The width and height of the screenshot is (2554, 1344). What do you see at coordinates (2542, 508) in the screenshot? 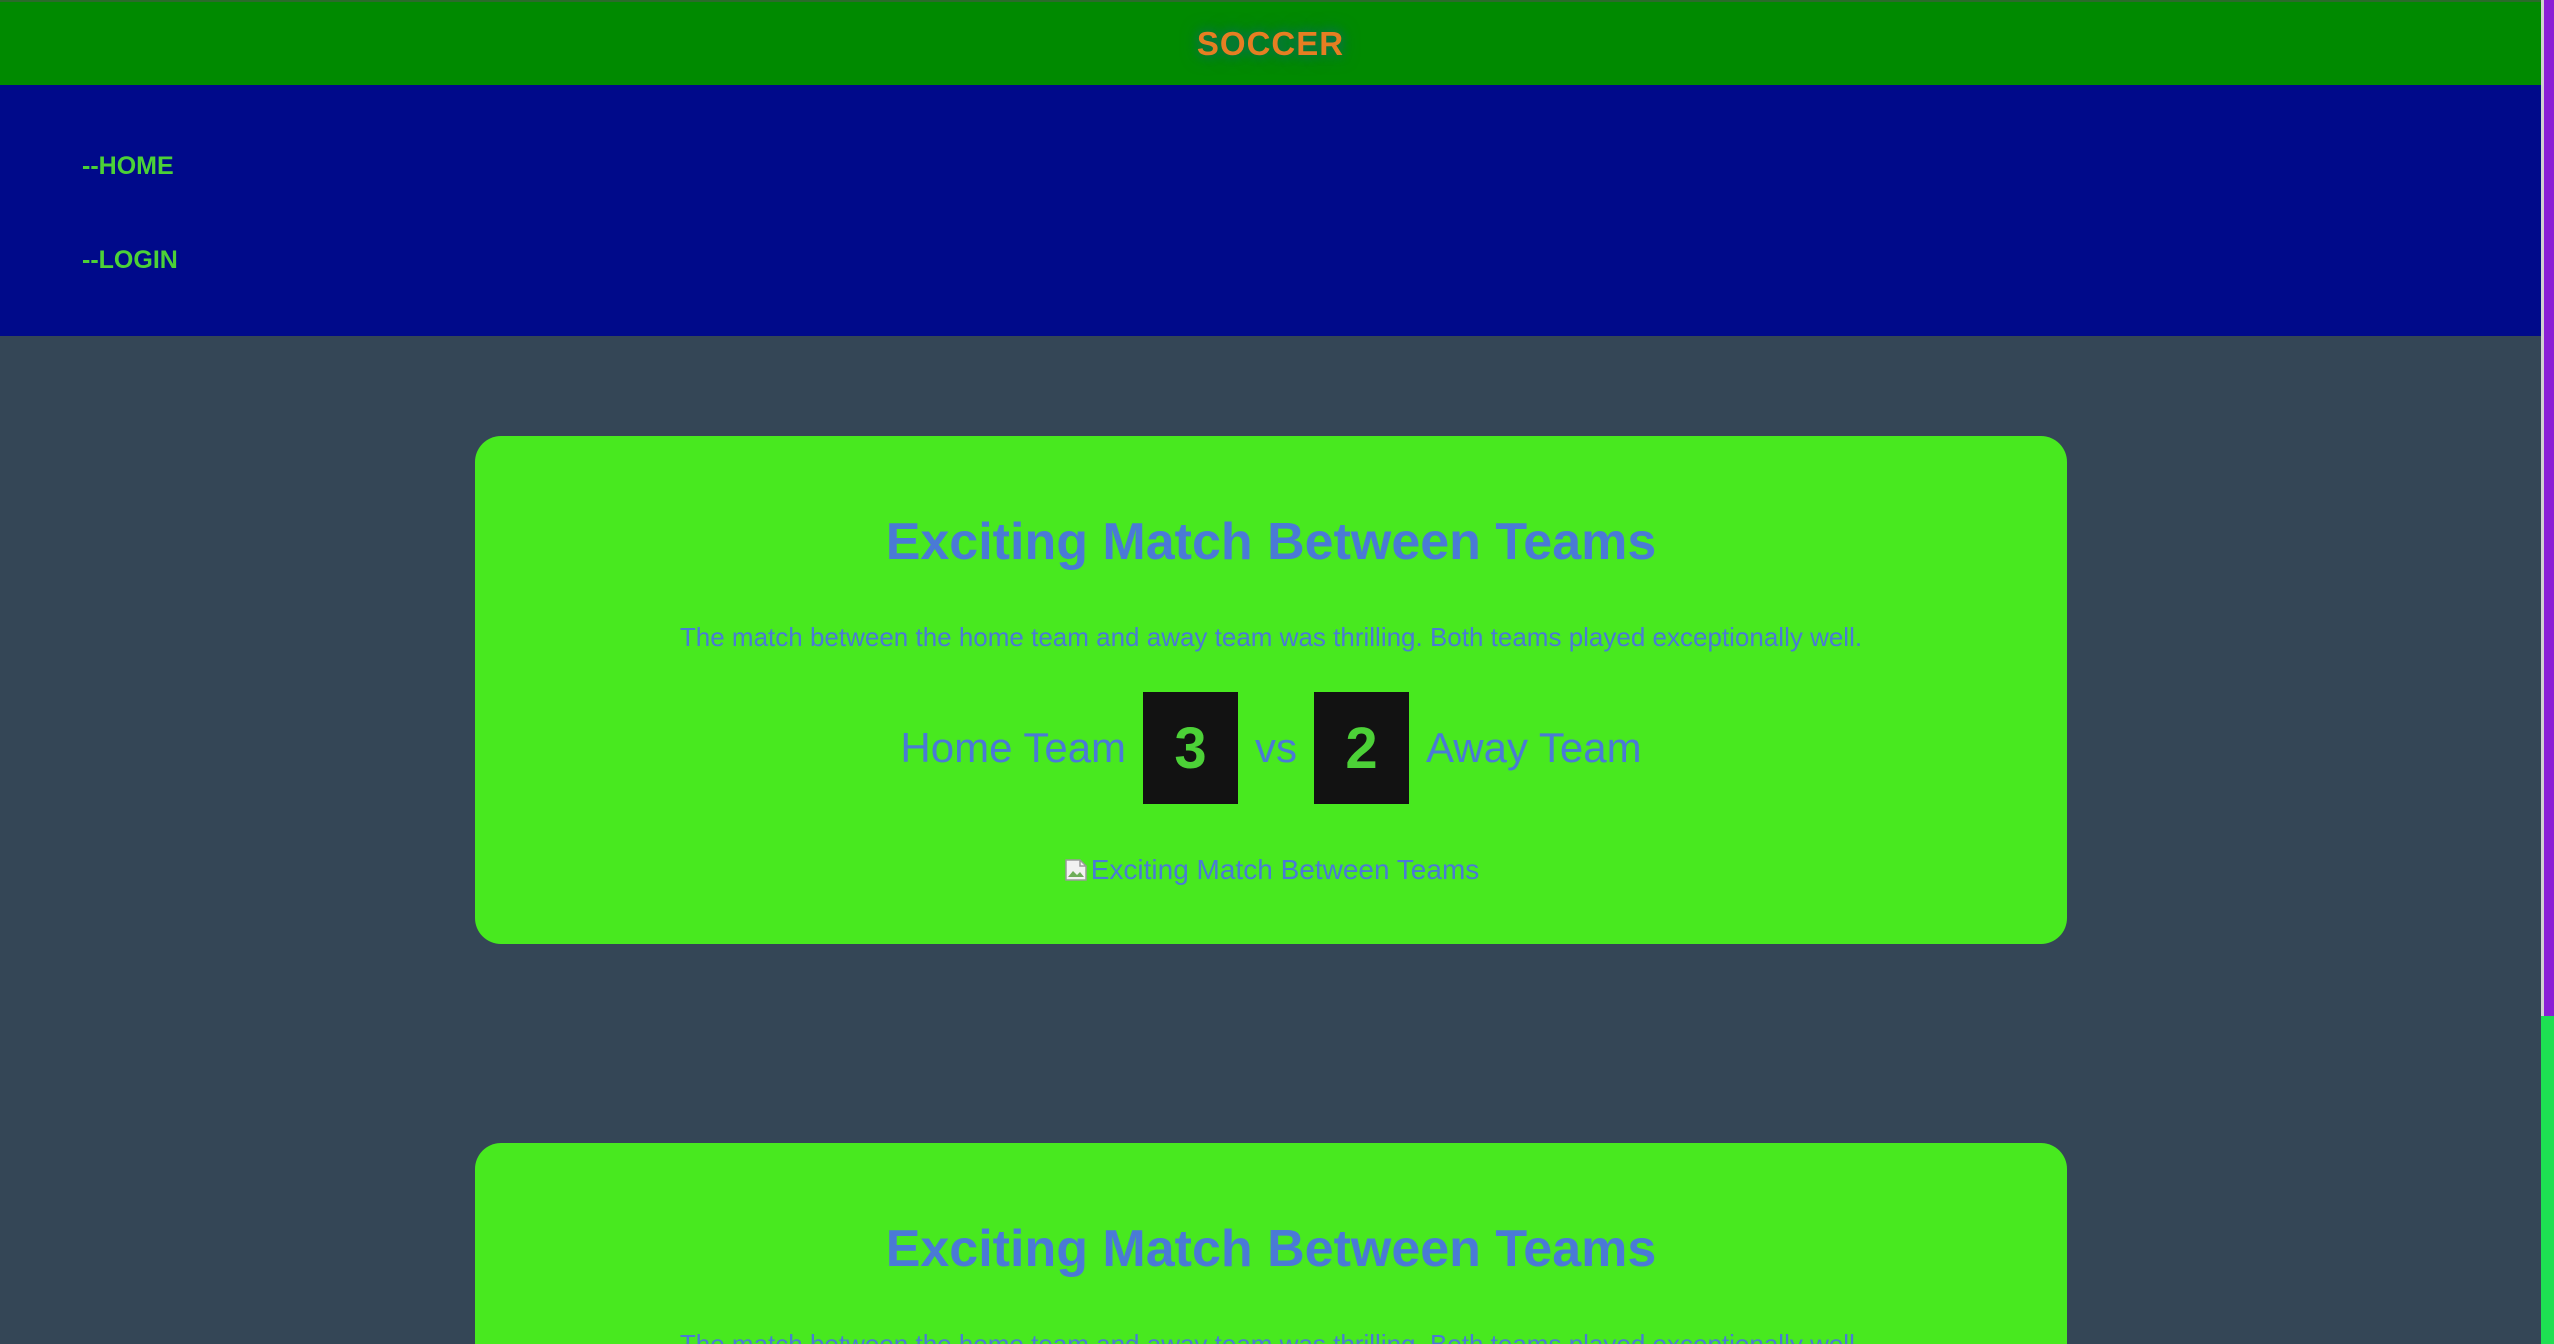
I see `scrollbar-track-edge` at bounding box center [2542, 508].